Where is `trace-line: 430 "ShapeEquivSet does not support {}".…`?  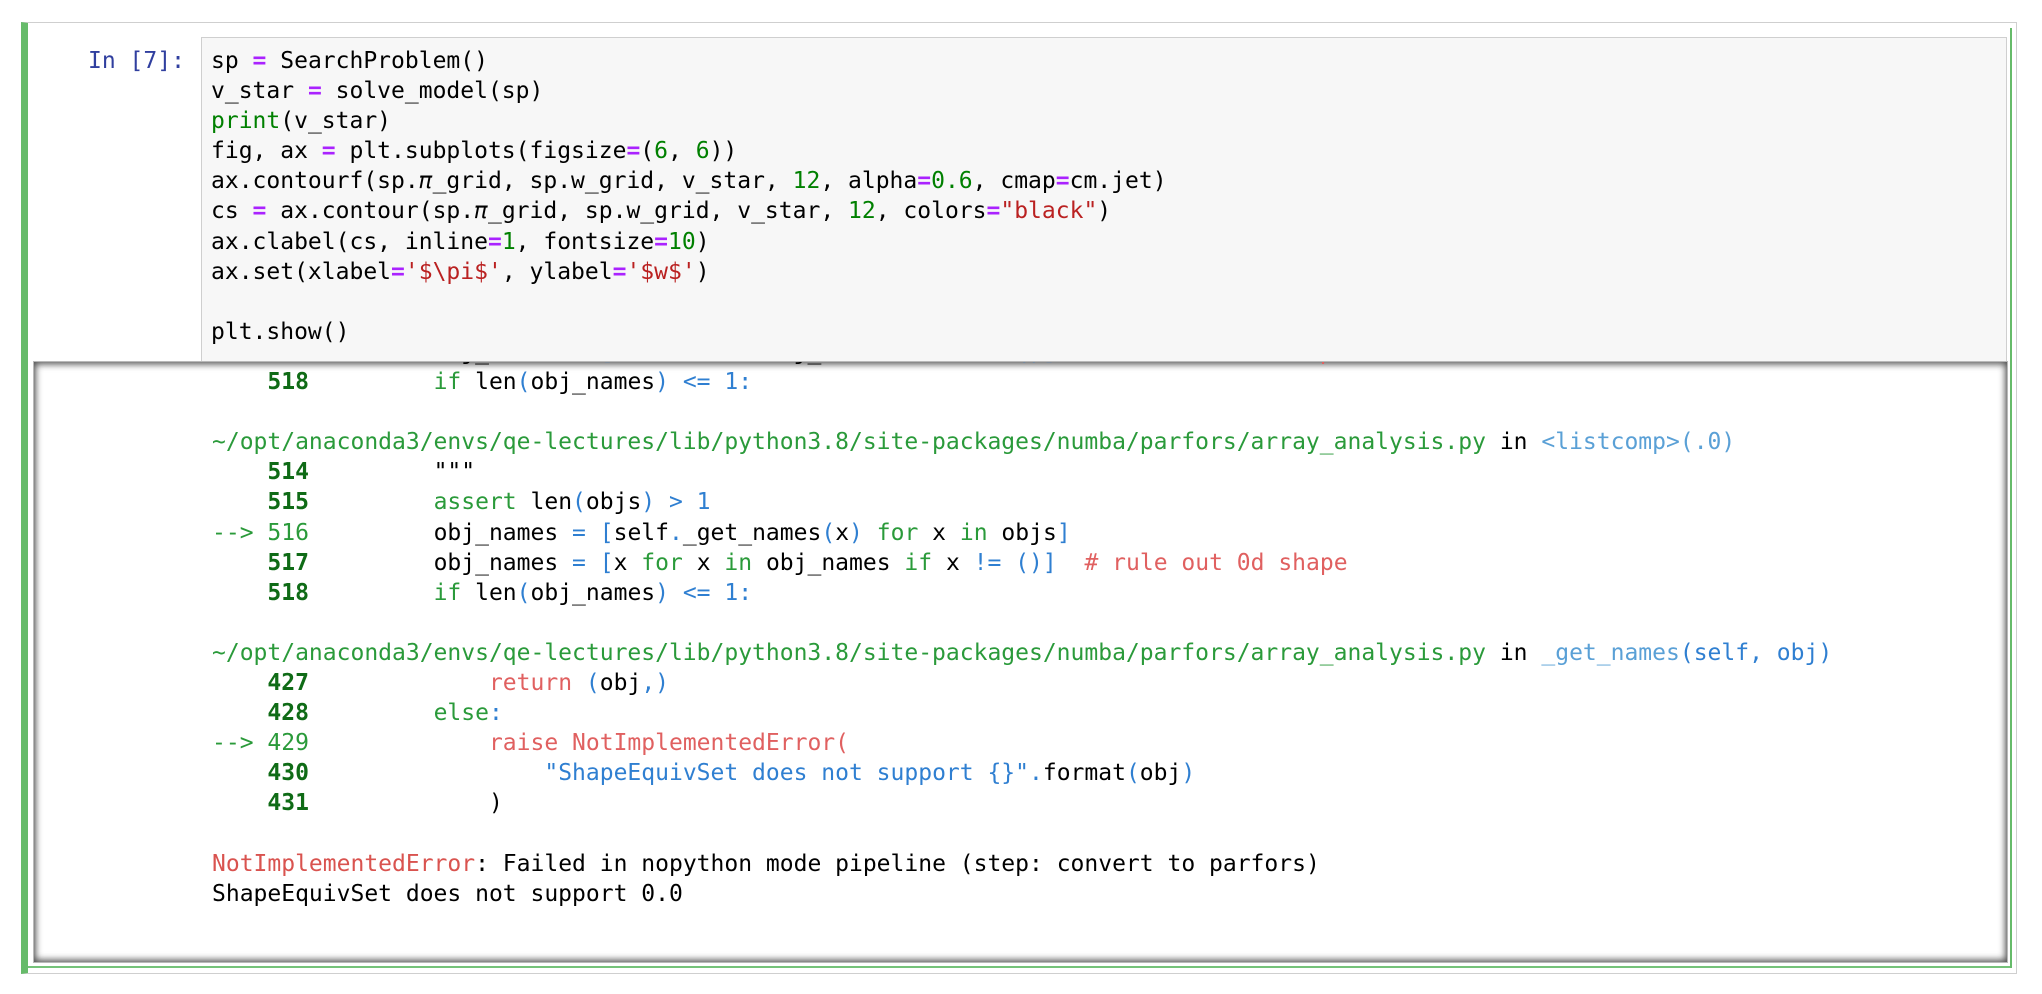 trace-line: 430 "ShapeEquivSet does not support {}".… is located at coordinates (731, 773).